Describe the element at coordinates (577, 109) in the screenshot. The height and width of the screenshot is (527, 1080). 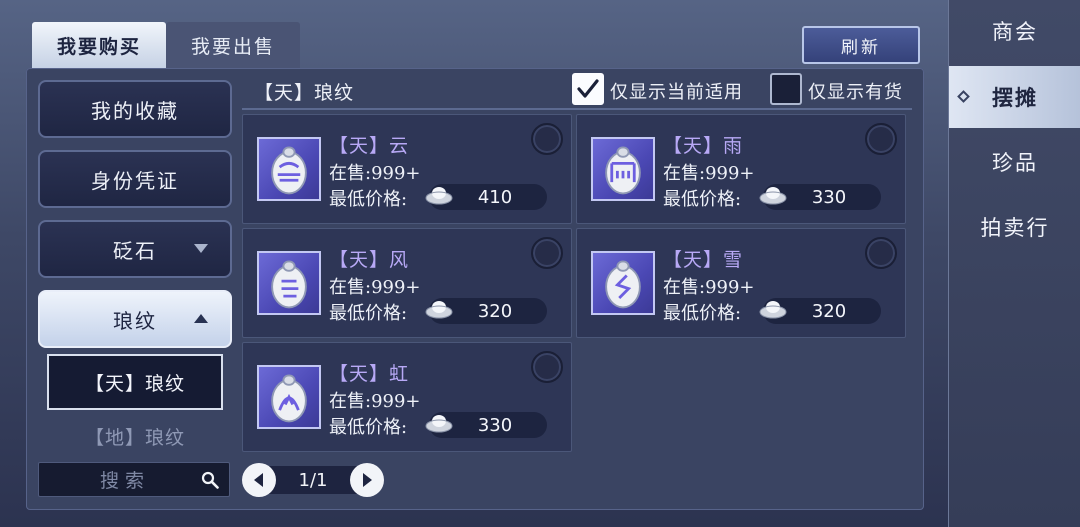
I see `header-divider` at that location.